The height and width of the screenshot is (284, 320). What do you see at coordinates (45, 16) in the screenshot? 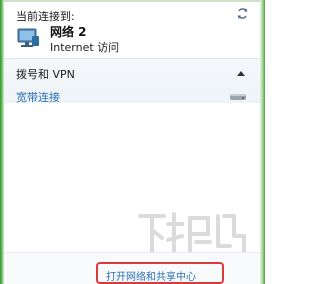
I see `current-connection-heading: 当前连接到:` at bounding box center [45, 16].